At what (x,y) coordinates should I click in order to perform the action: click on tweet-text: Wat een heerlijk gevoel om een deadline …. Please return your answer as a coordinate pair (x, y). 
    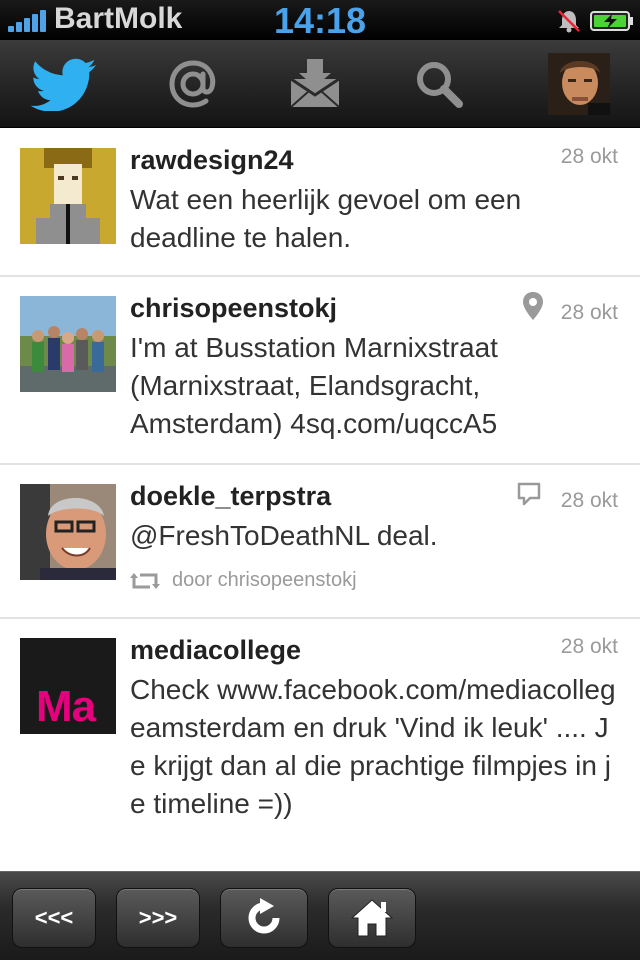
    Looking at the image, I should click on (326, 218).